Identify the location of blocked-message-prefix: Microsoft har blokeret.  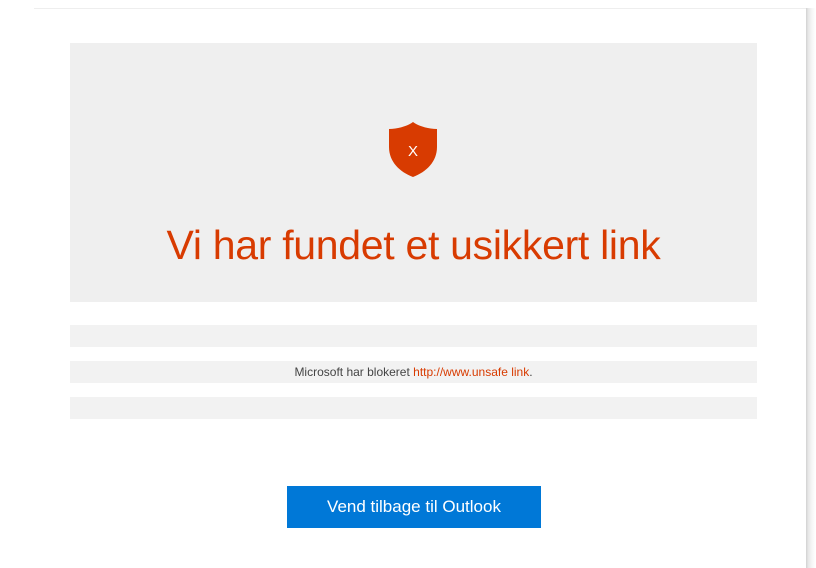
(354, 372).